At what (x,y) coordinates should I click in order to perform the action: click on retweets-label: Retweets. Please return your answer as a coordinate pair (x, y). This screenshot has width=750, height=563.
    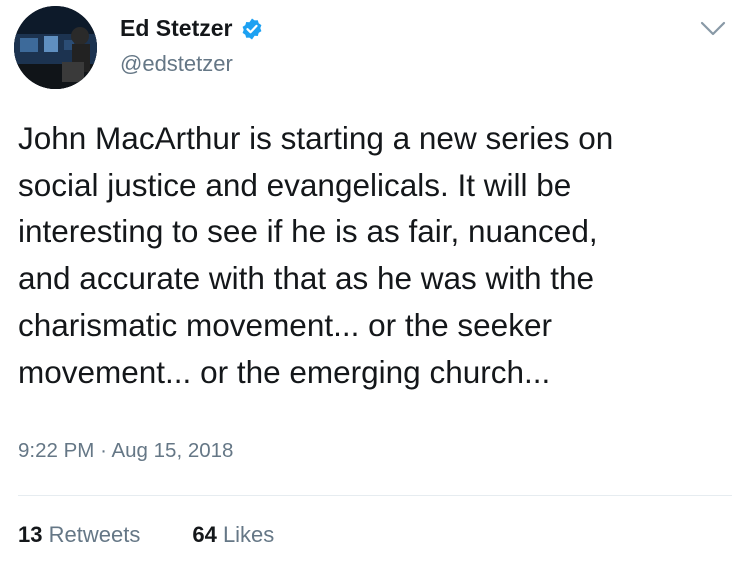
    Looking at the image, I should click on (94, 534).